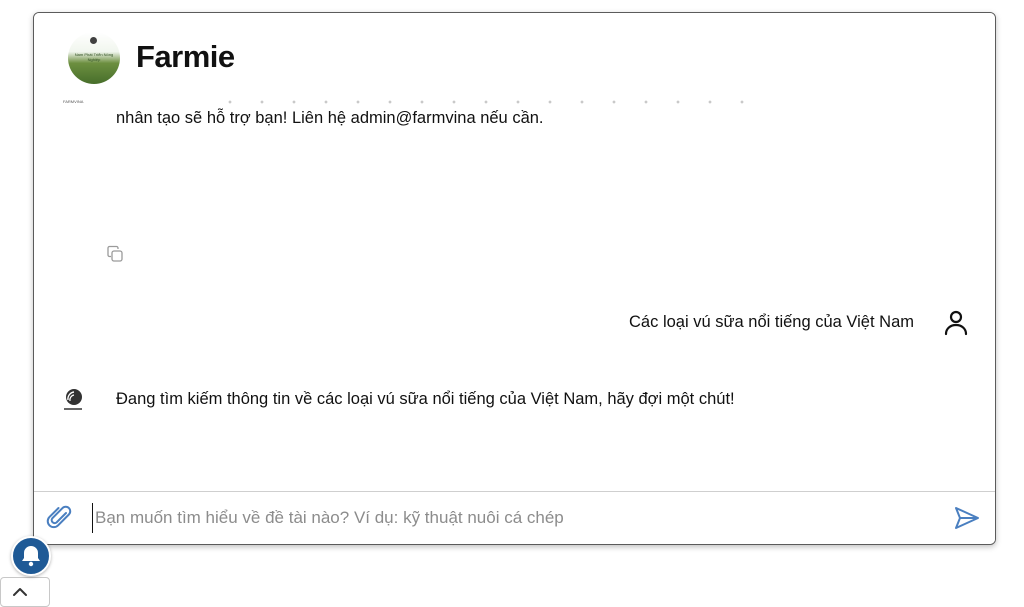 This screenshot has width=1024, height=607. I want to click on copy-button, so click(115, 254).